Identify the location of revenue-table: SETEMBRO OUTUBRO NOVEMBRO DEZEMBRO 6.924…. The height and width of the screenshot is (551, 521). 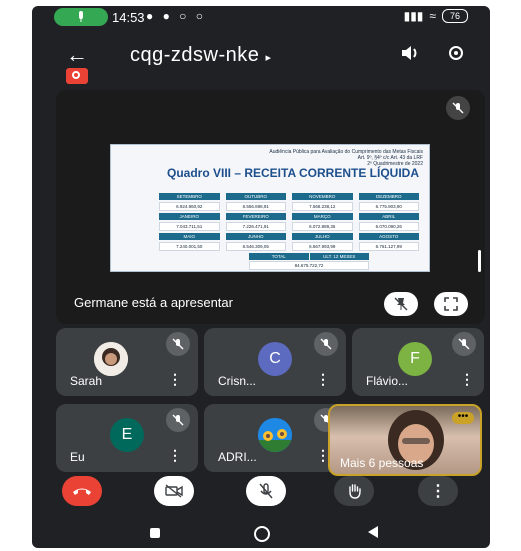
(289, 222).